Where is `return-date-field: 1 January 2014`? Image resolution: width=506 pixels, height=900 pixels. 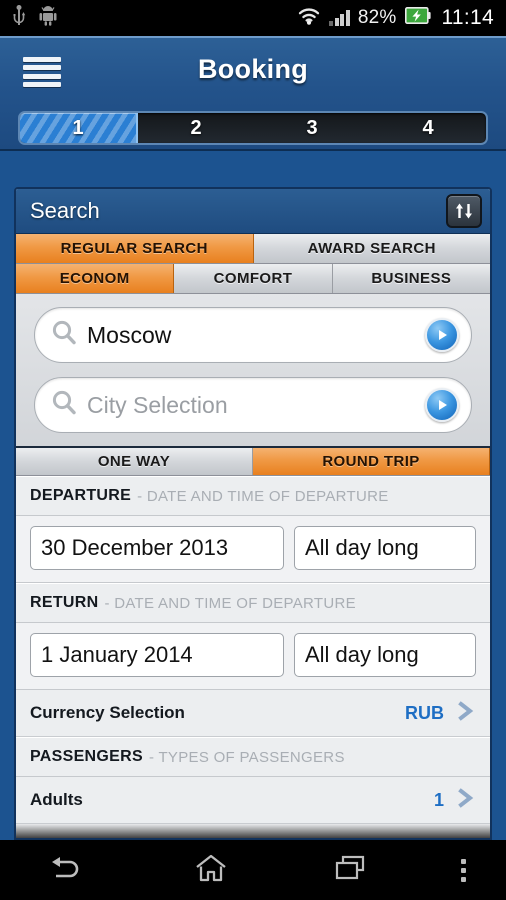
return-date-field: 1 January 2014 is located at coordinates (157, 655).